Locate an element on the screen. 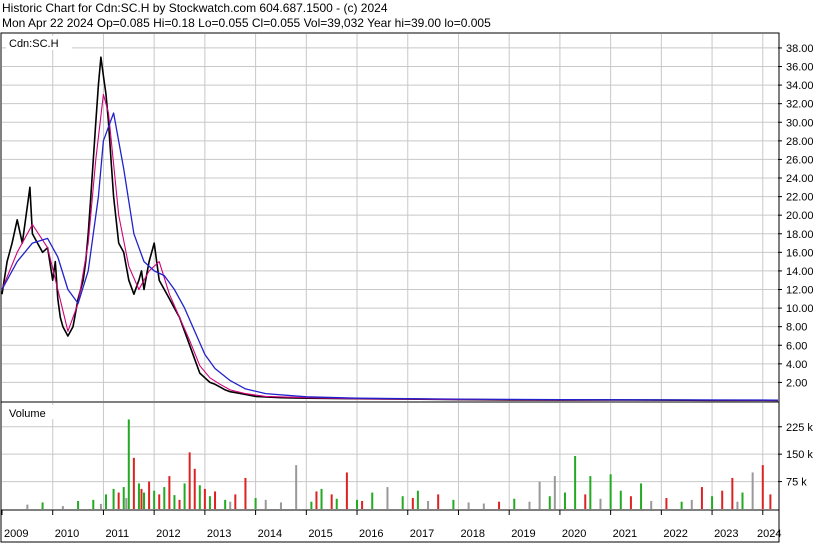 The width and height of the screenshot is (830, 543). price-tick-label: 16.00 is located at coordinates (800, 253).